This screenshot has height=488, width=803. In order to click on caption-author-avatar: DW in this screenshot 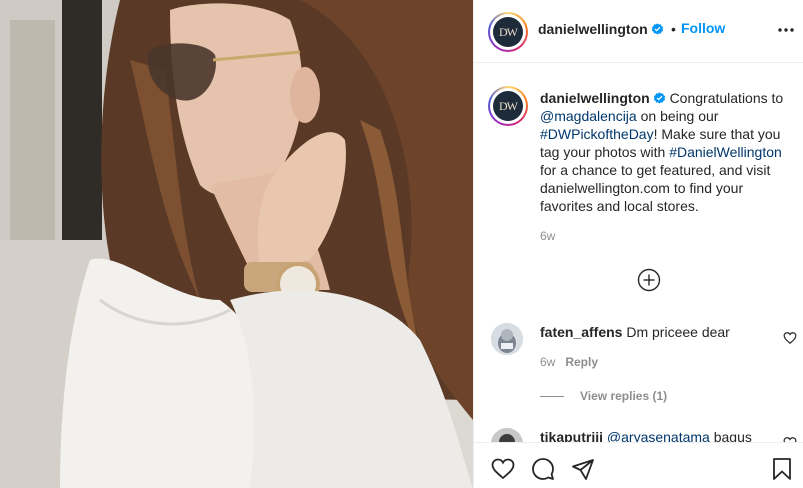, I will do `click(508, 106)`.